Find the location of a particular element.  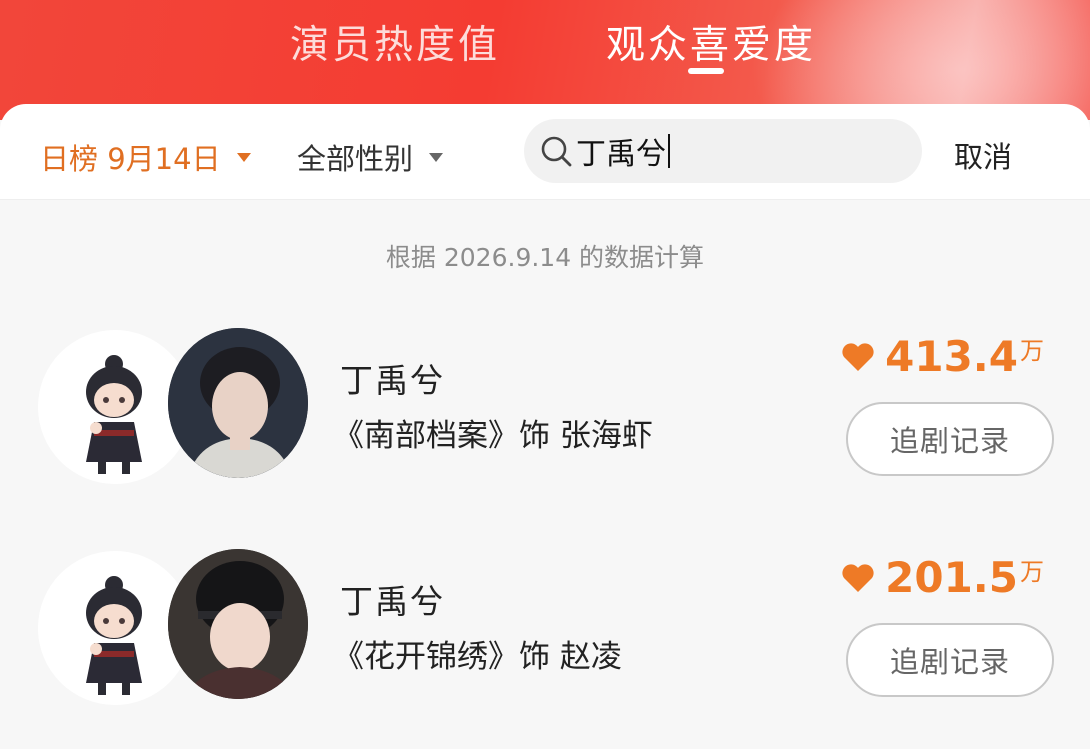

search-box: 丁禹兮 is located at coordinates (723, 151).